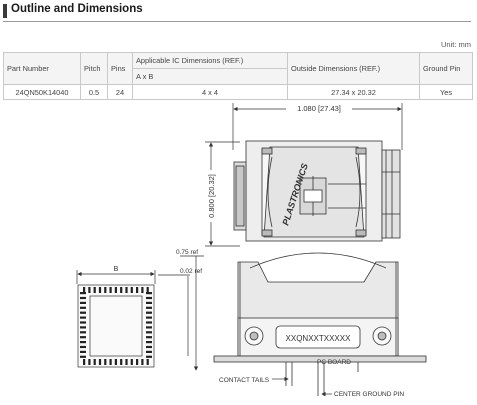 This screenshot has height=405, width=477. I want to click on unit-label: Unit: mm, so click(456, 44).